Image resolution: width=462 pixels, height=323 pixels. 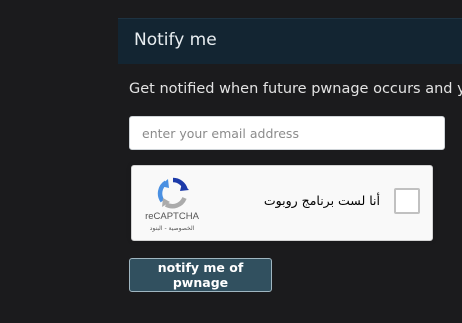 What do you see at coordinates (290, 41) in the screenshot?
I see `notify-header: Notify me` at bounding box center [290, 41].